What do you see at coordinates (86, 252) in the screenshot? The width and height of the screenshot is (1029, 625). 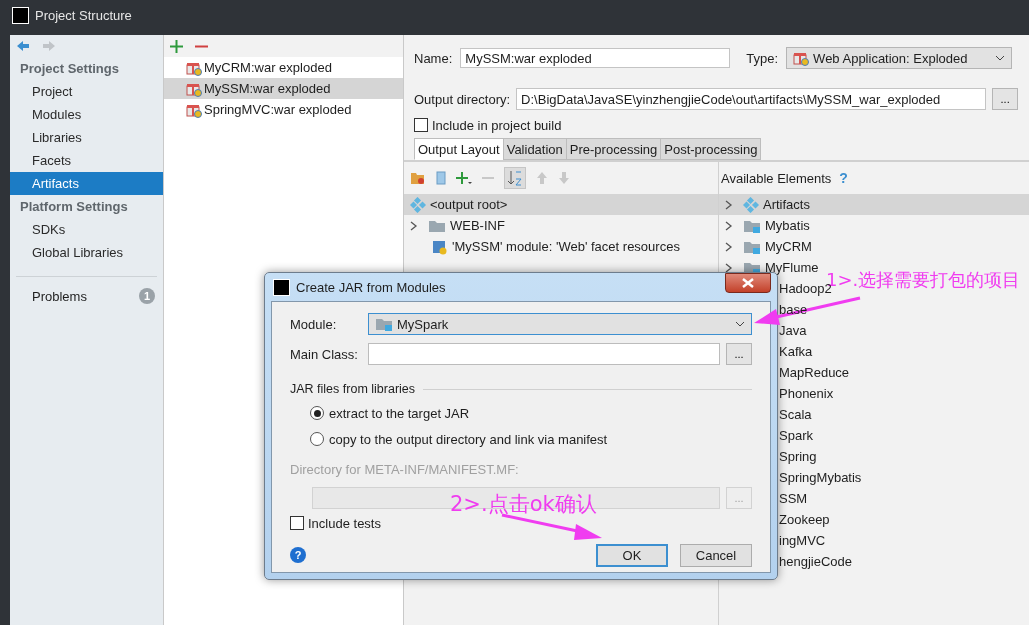 I see `sidebar-item: Global Libraries` at bounding box center [86, 252].